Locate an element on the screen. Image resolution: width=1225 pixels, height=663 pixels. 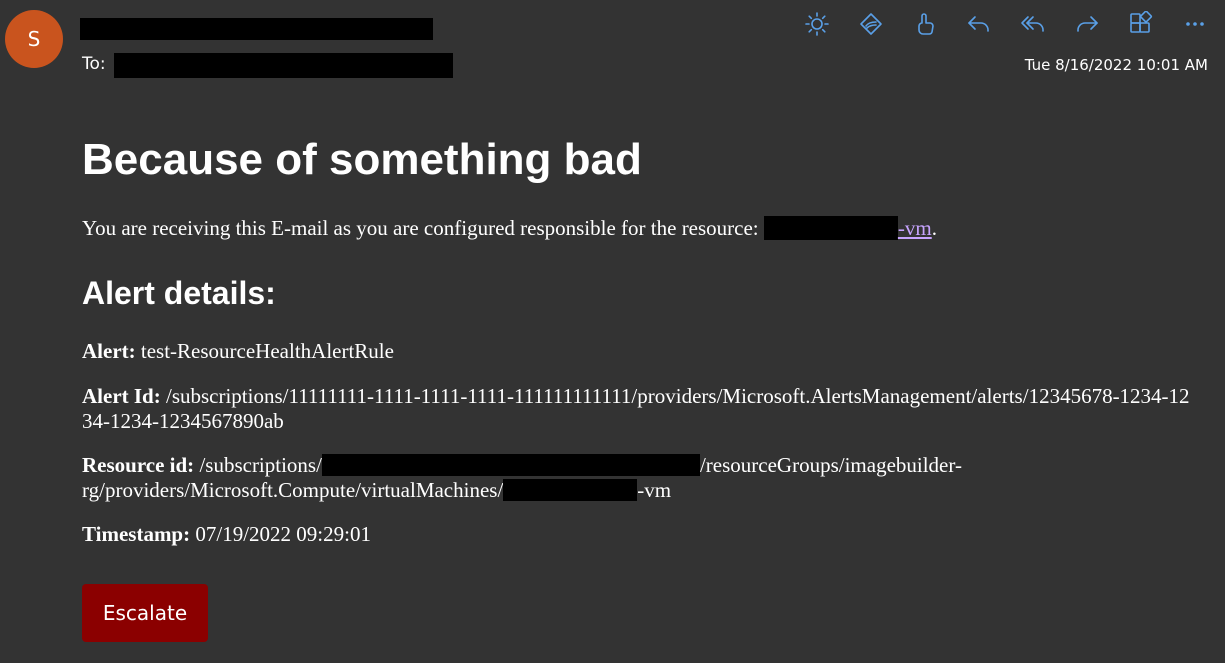
alert-label: Alert: is located at coordinates (109, 351).